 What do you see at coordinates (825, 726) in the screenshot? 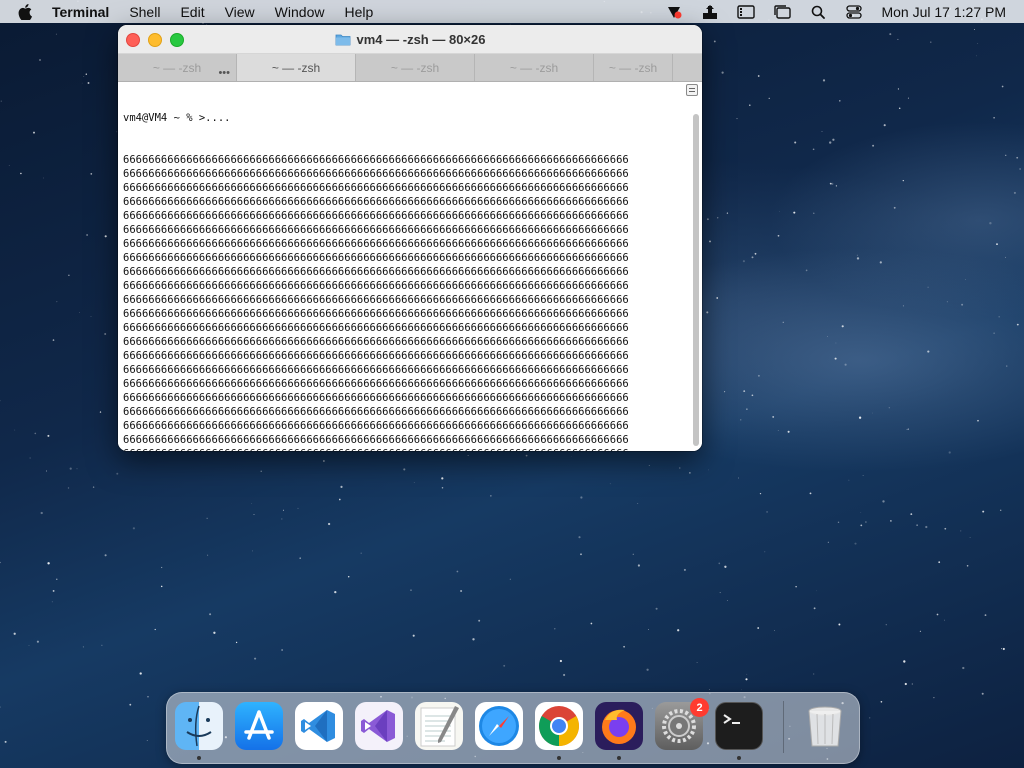
I see `dock-trash-icon` at bounding box center [825, 726].